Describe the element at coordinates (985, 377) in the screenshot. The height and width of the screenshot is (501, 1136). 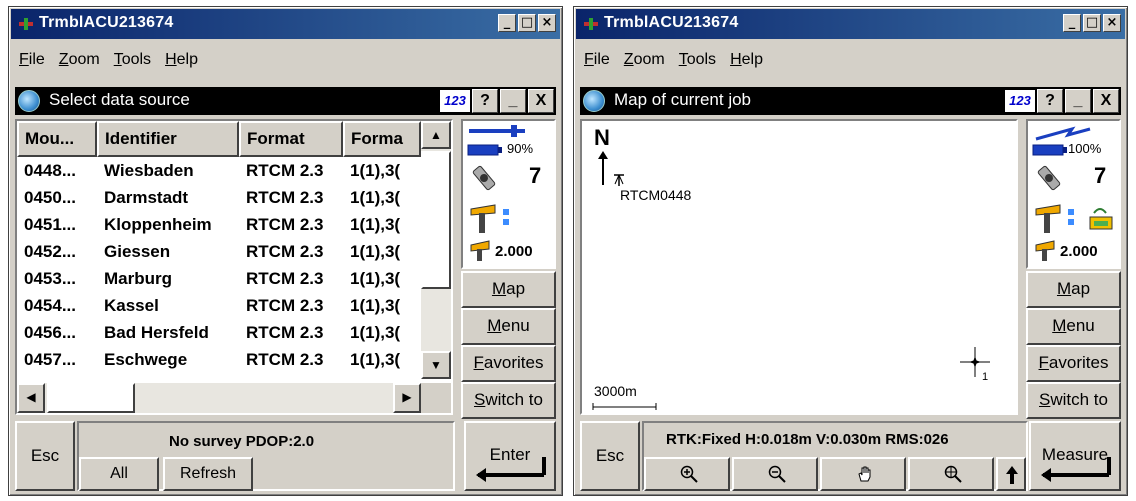
I see `cursor-subscript: 1` at that location.